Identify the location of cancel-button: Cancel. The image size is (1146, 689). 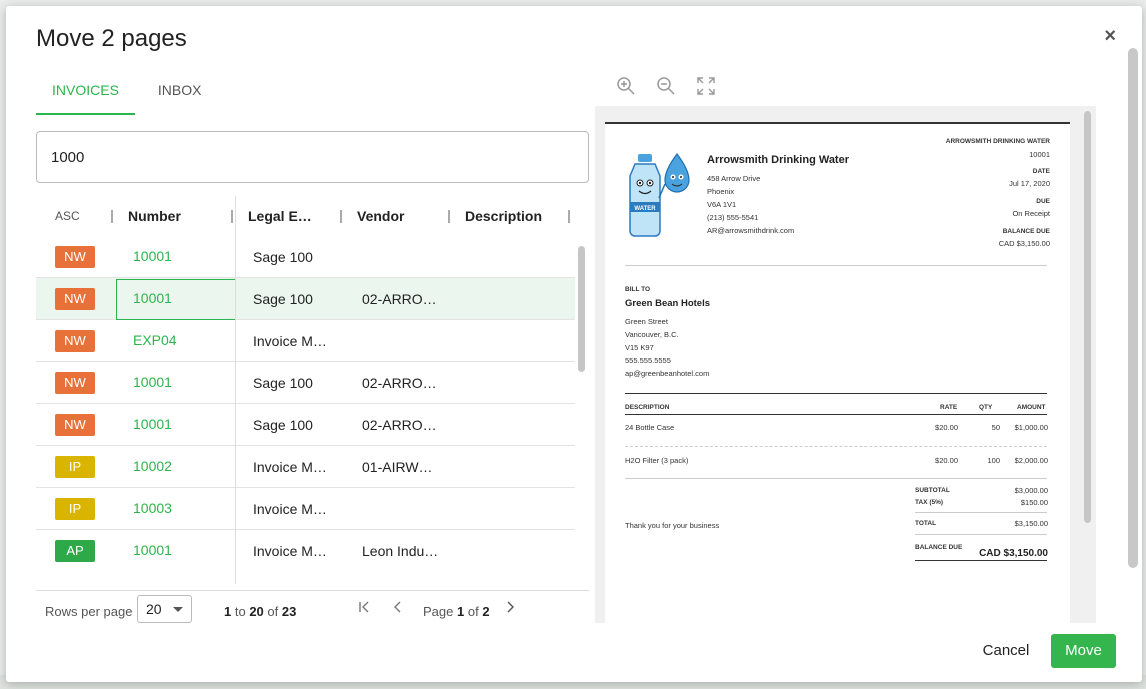
(1006, 651).